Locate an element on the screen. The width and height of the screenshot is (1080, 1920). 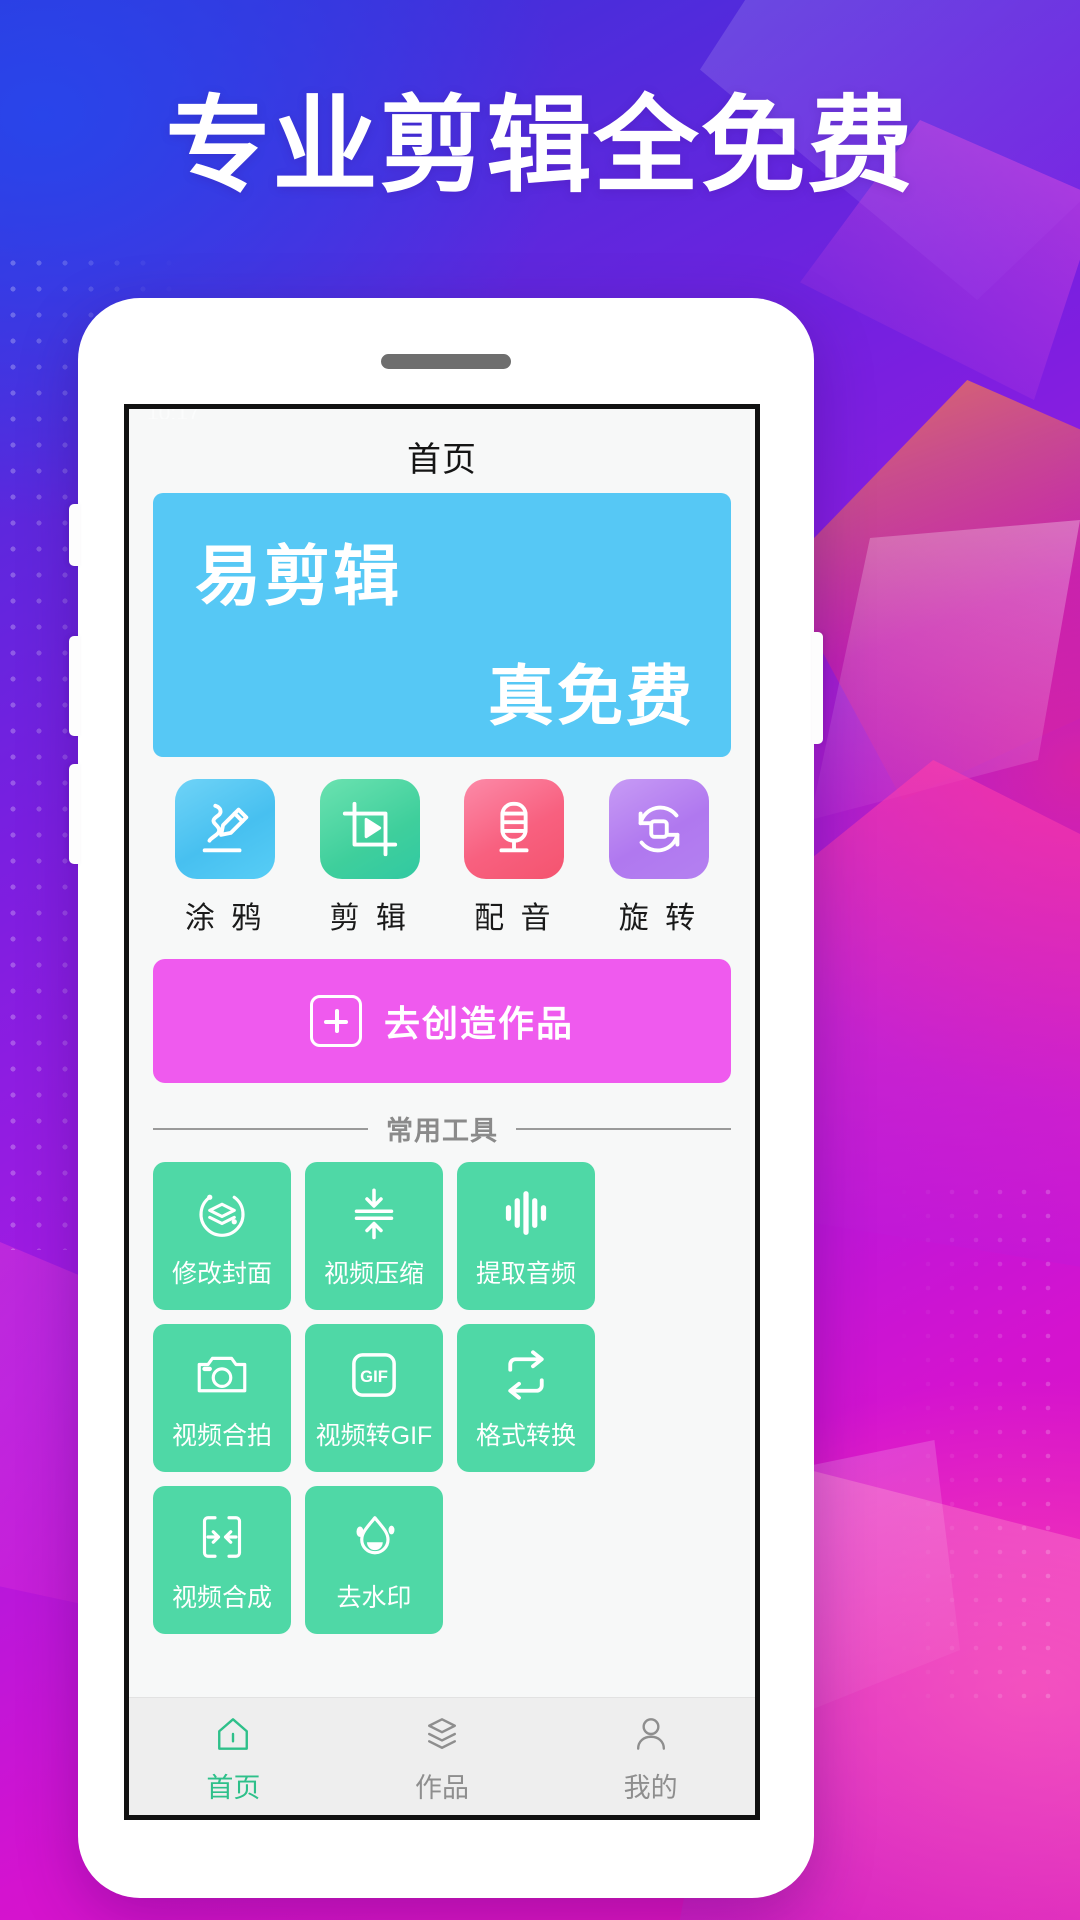
microphone-icon is located at coordinates (514, 829).